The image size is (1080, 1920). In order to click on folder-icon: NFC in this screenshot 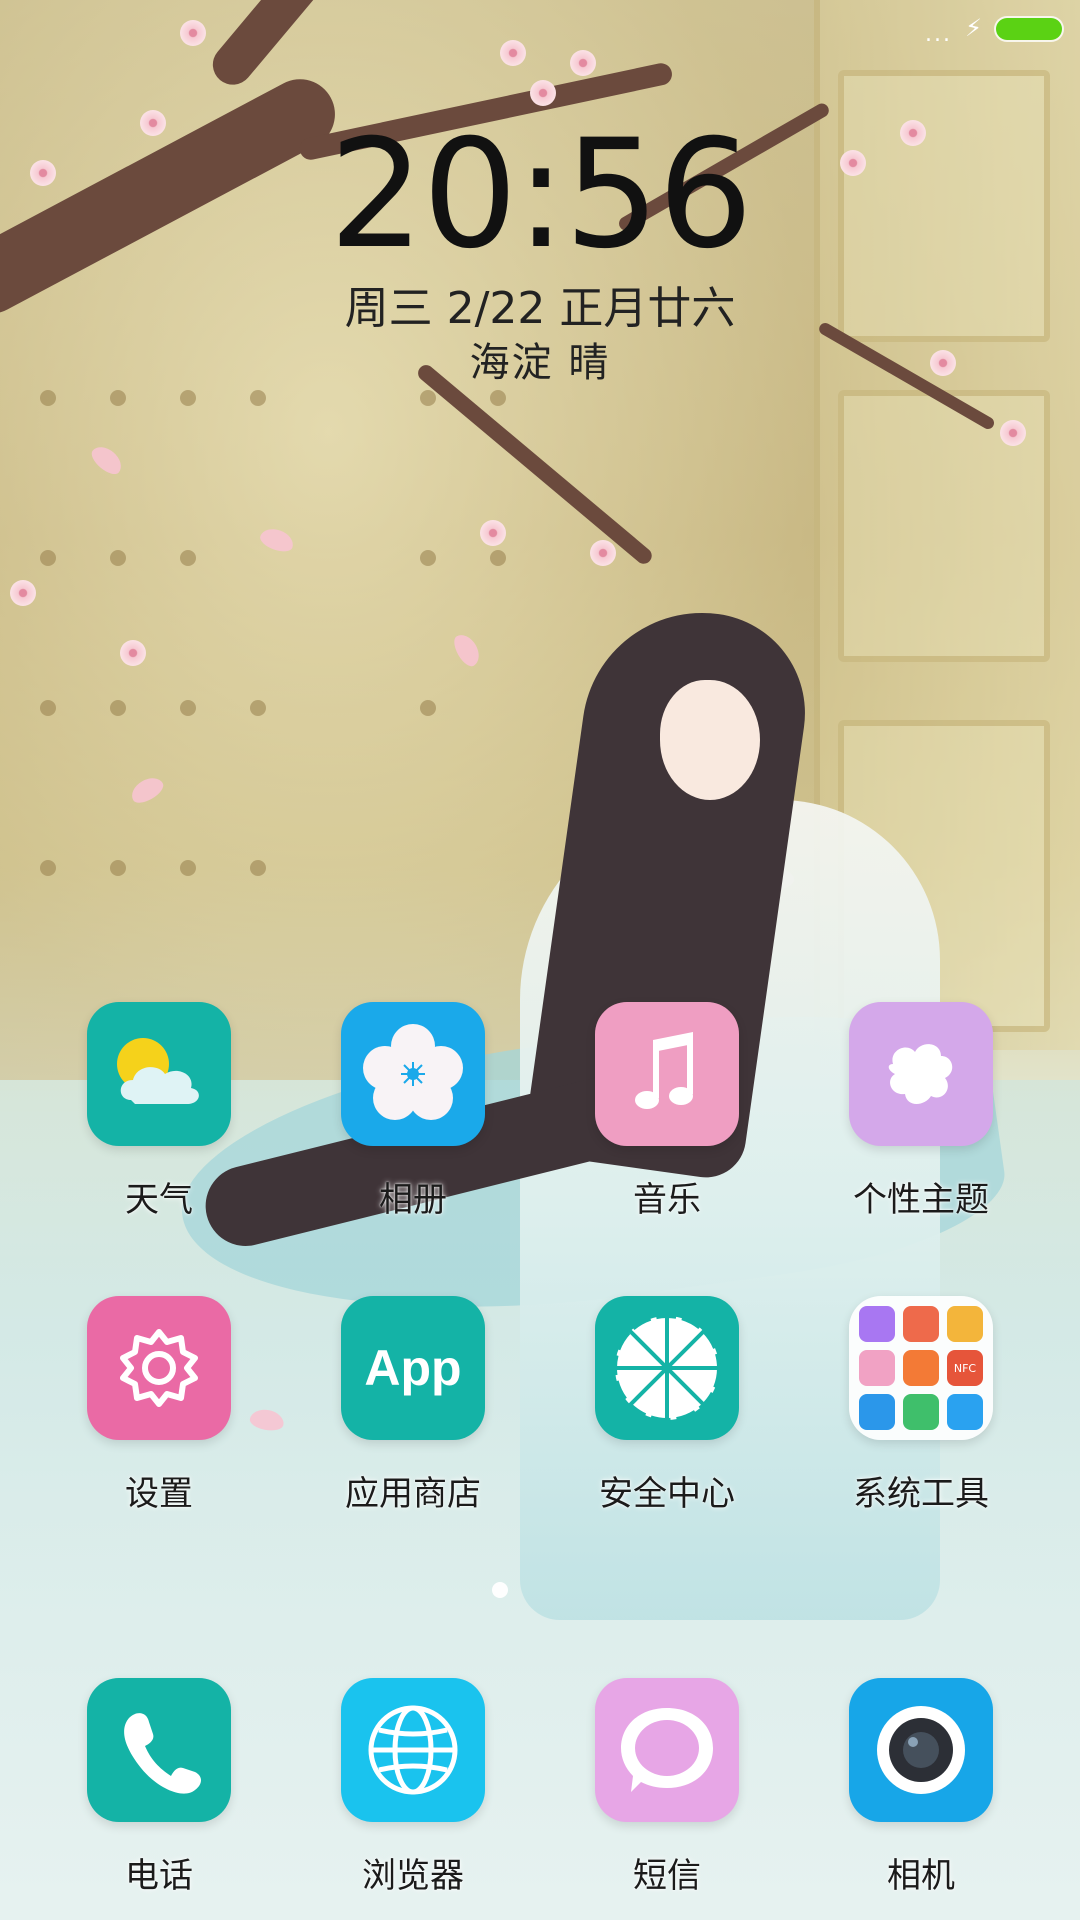, I will do `click(921, 1368)`.